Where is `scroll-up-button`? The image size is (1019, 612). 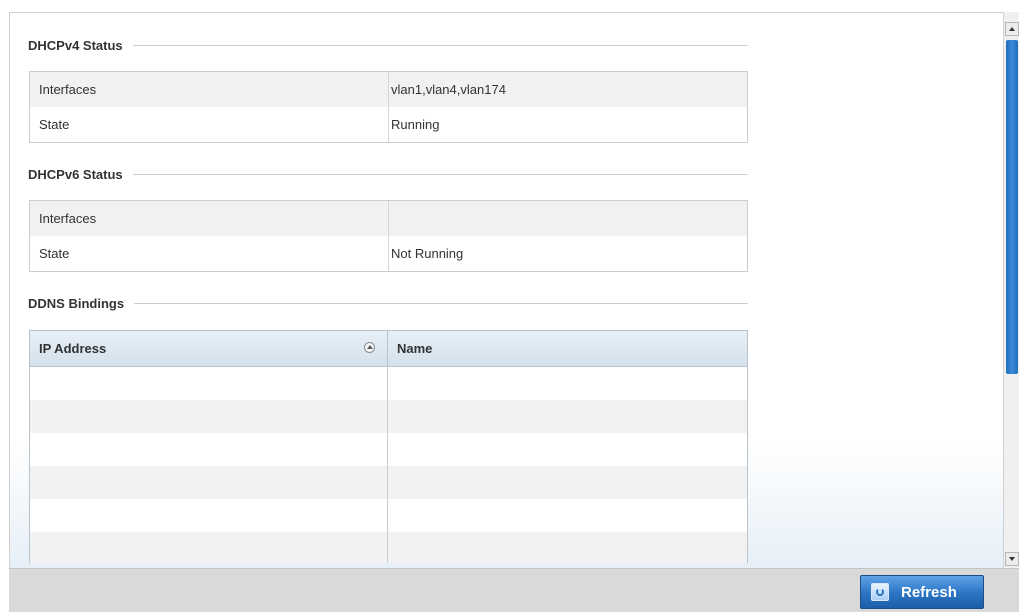 scroll-up-button is located at coordinates (1012, 29).